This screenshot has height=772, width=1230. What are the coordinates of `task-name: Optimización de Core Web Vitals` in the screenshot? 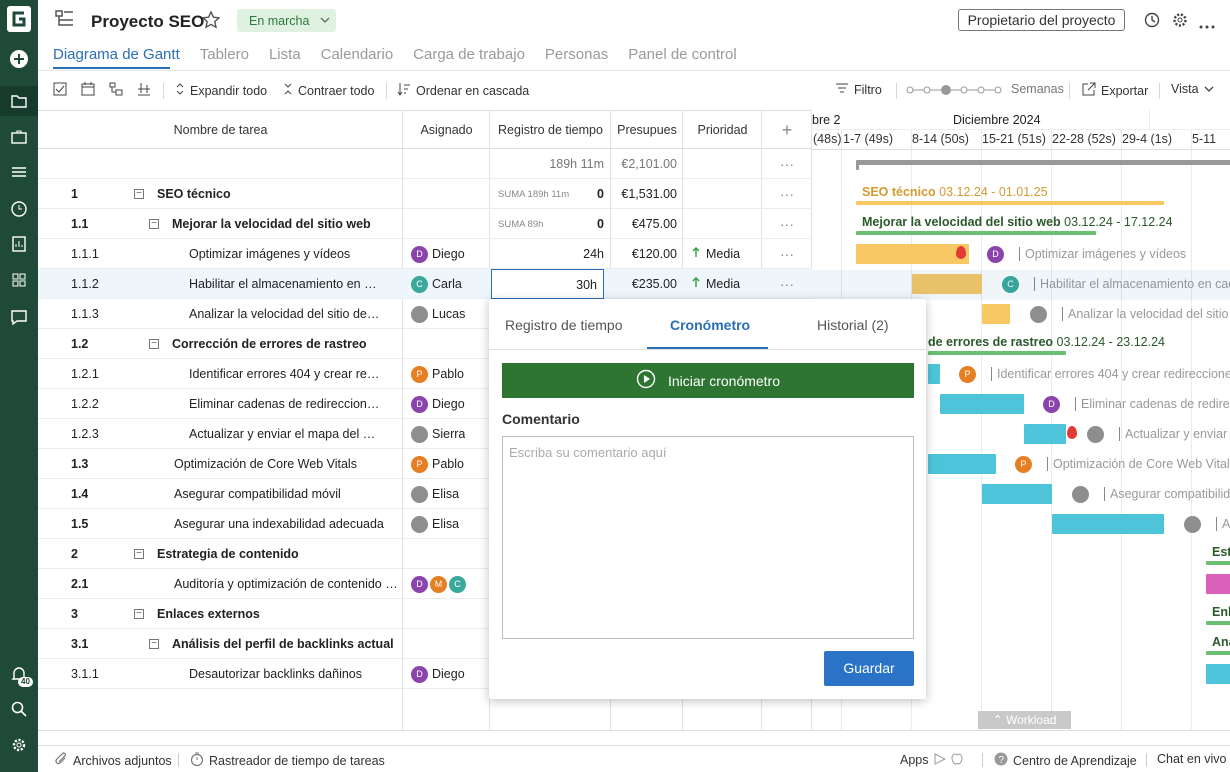 It's located at (286, 464).